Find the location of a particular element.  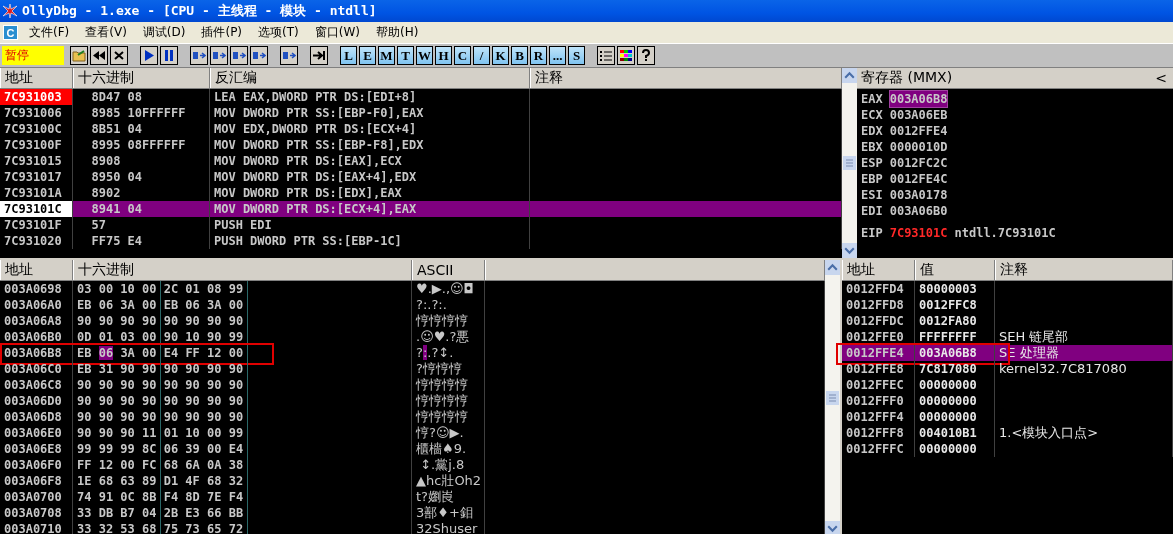

window-button: W is located at coordinates (424, 55).